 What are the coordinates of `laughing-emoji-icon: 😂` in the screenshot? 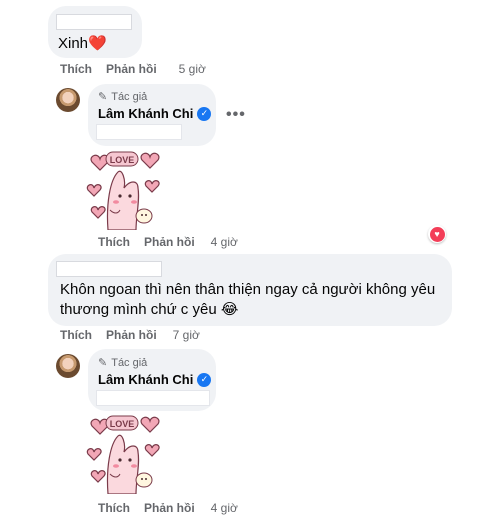 It's located at (229, 309).